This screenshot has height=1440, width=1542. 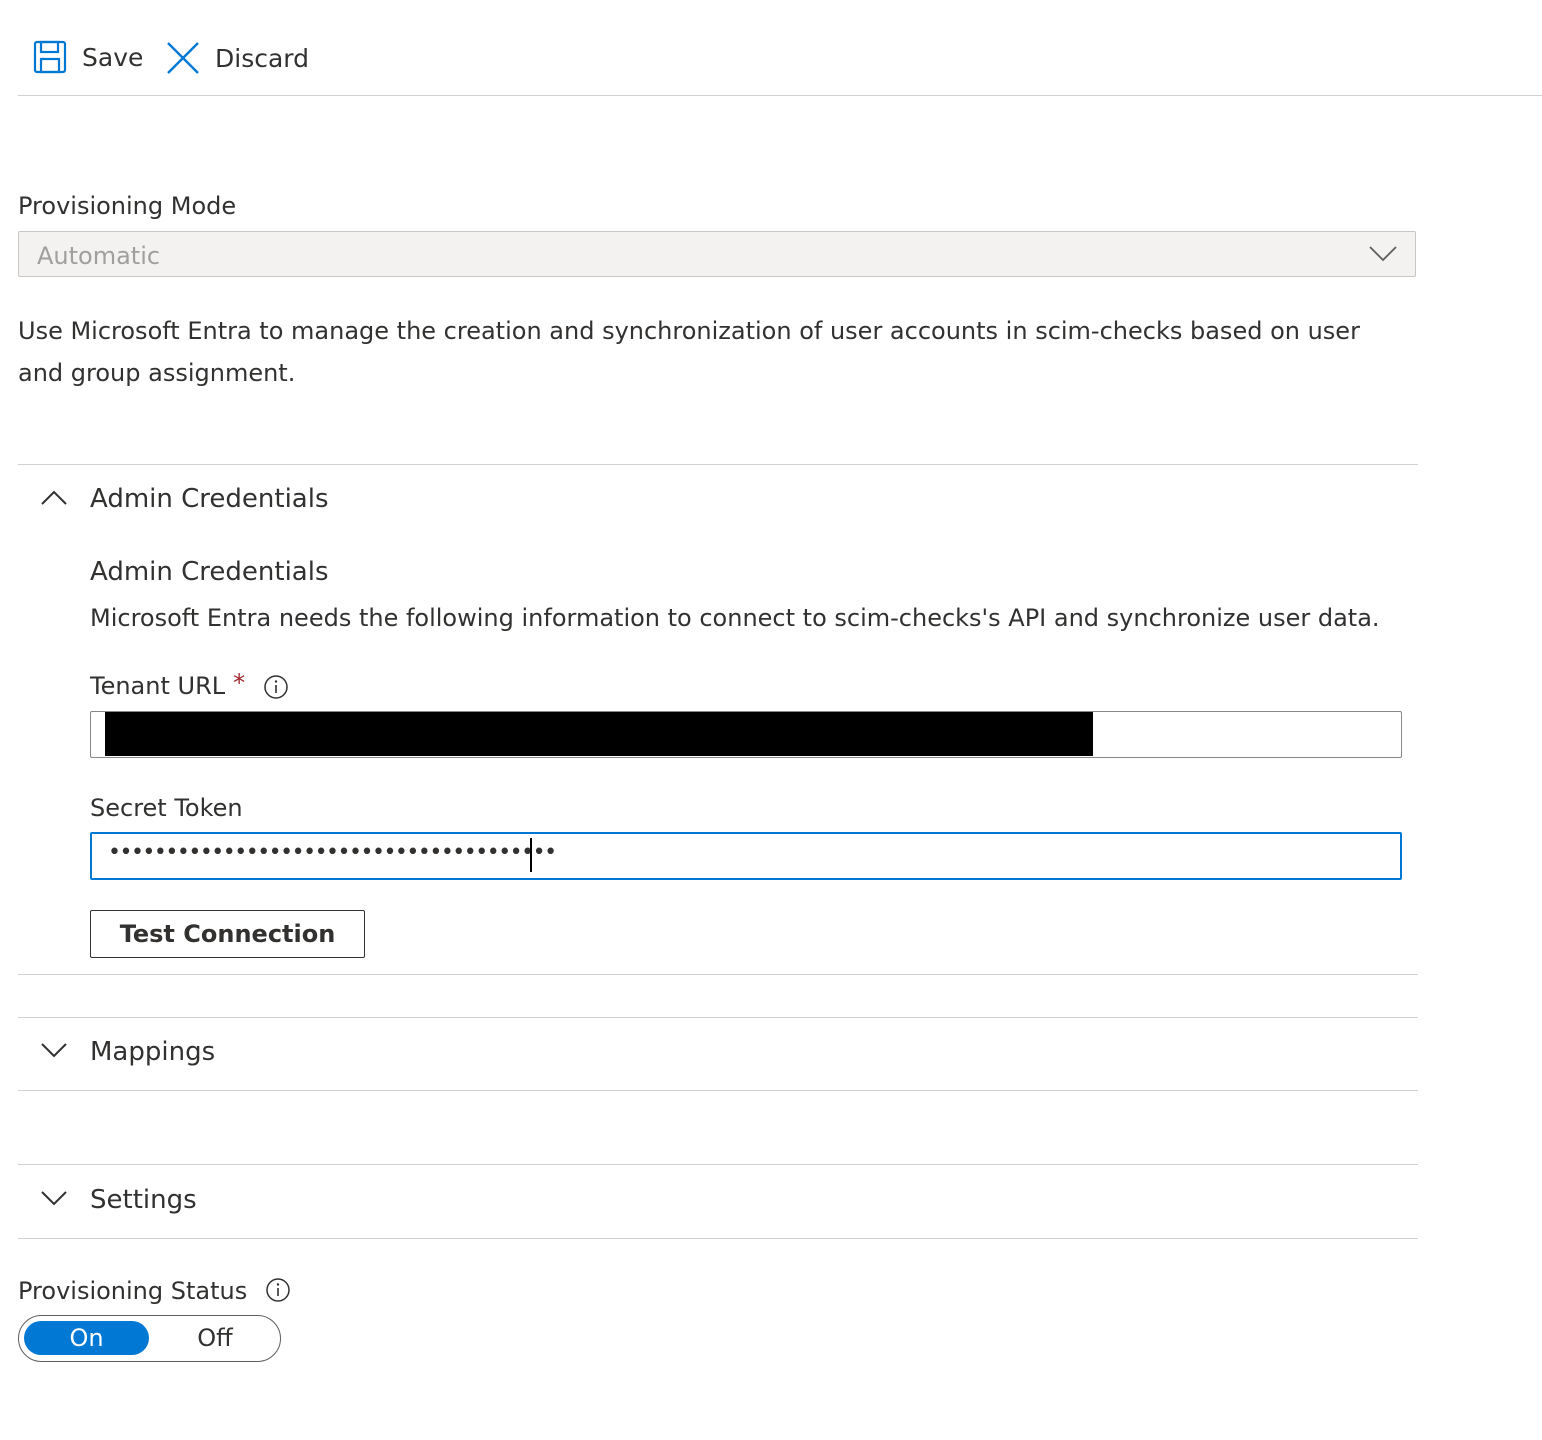 I want to click on toolbar-divider, so click(x=780, y=95).